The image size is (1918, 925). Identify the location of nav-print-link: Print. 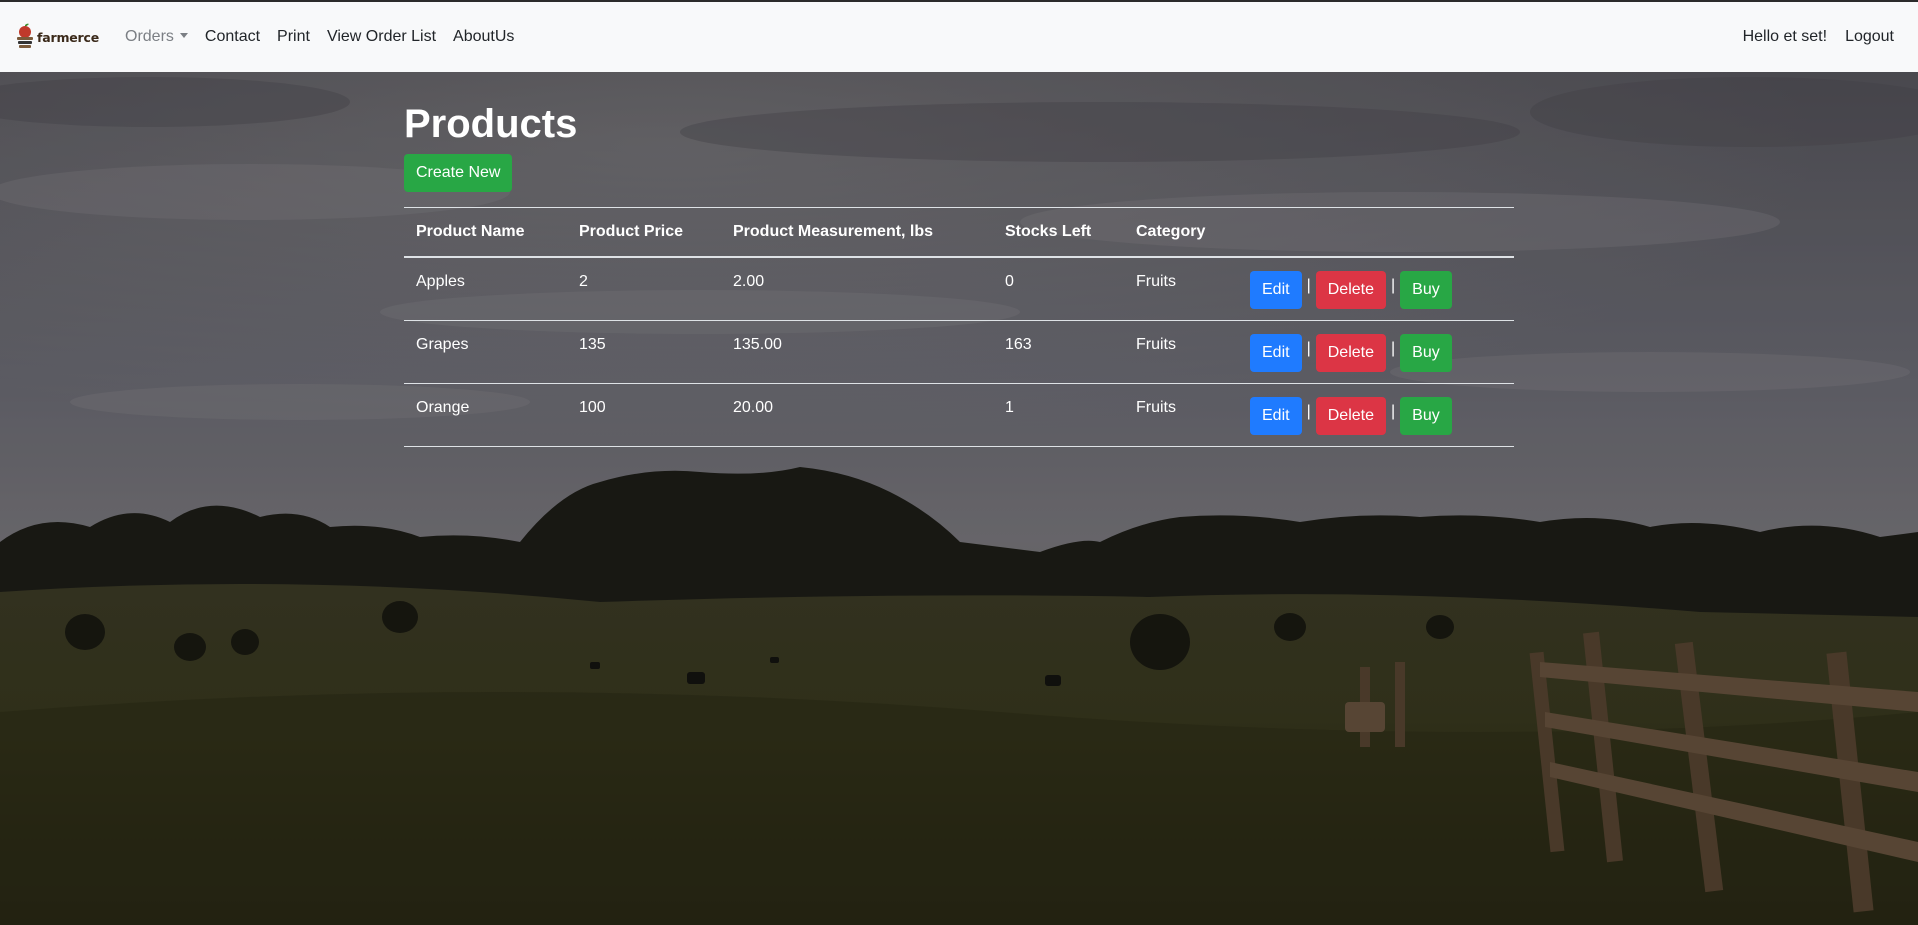
(293, 37).